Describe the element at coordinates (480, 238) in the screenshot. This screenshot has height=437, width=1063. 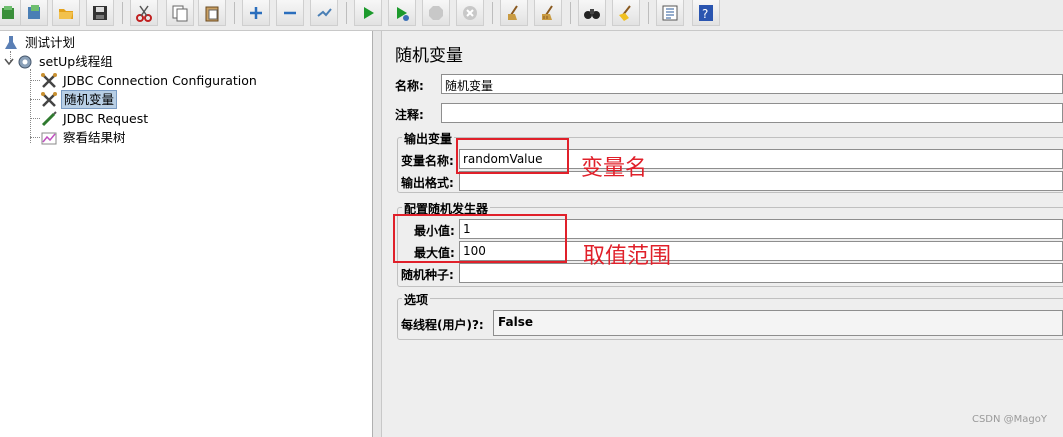
I see `range-highlight-box` at that location.